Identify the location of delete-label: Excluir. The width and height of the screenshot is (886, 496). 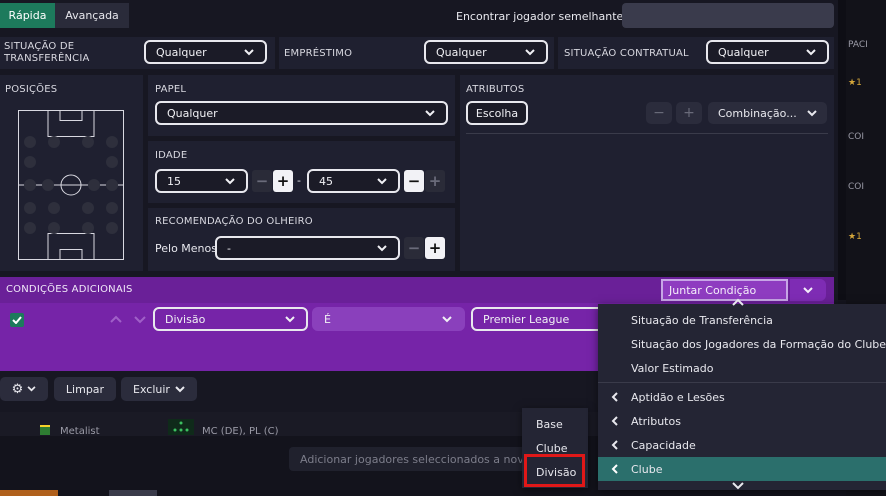
(151, 389).